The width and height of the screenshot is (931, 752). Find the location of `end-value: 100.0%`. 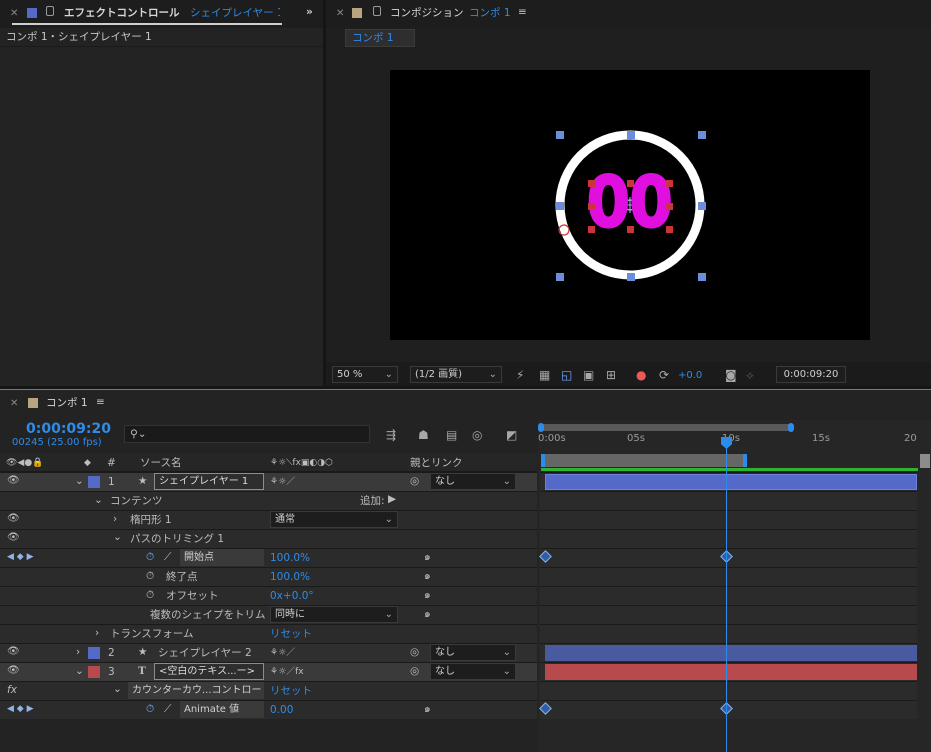

end-value: 100.0% is located at coordinates (290, 577).